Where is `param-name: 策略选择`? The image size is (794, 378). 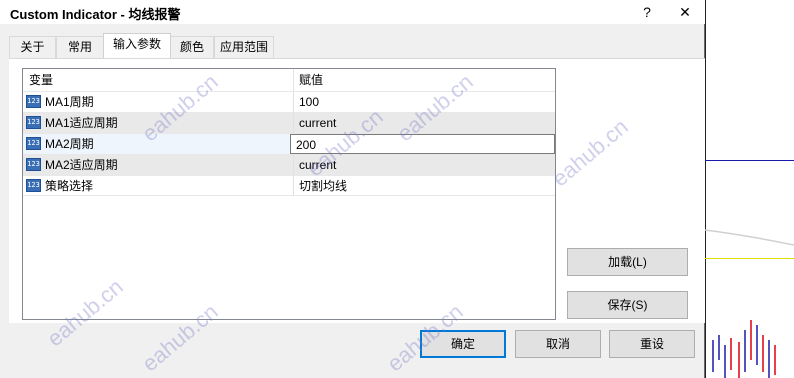 param-name: 策略选择 is located at coordinates (69, 186).